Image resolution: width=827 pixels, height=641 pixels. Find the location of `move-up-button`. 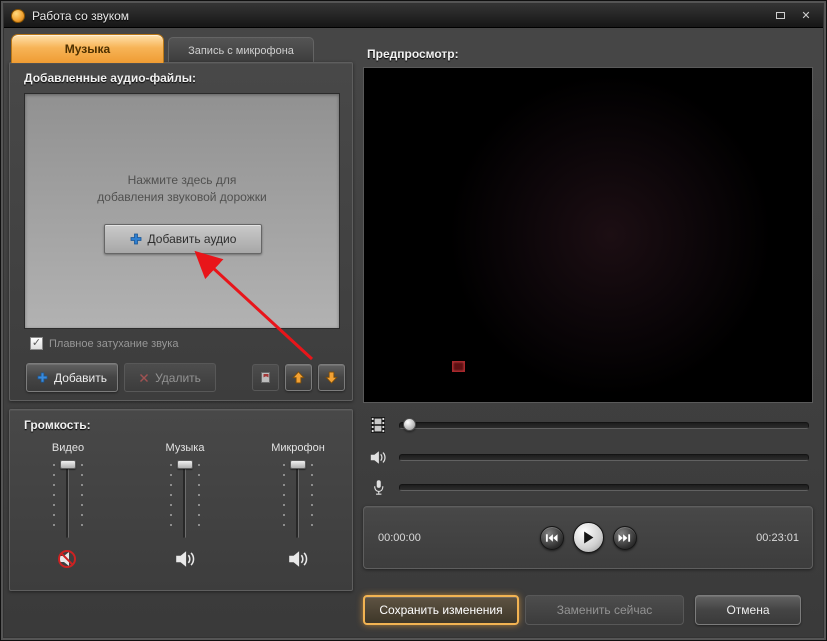

move-up-button is located at coordinates (298, 377).